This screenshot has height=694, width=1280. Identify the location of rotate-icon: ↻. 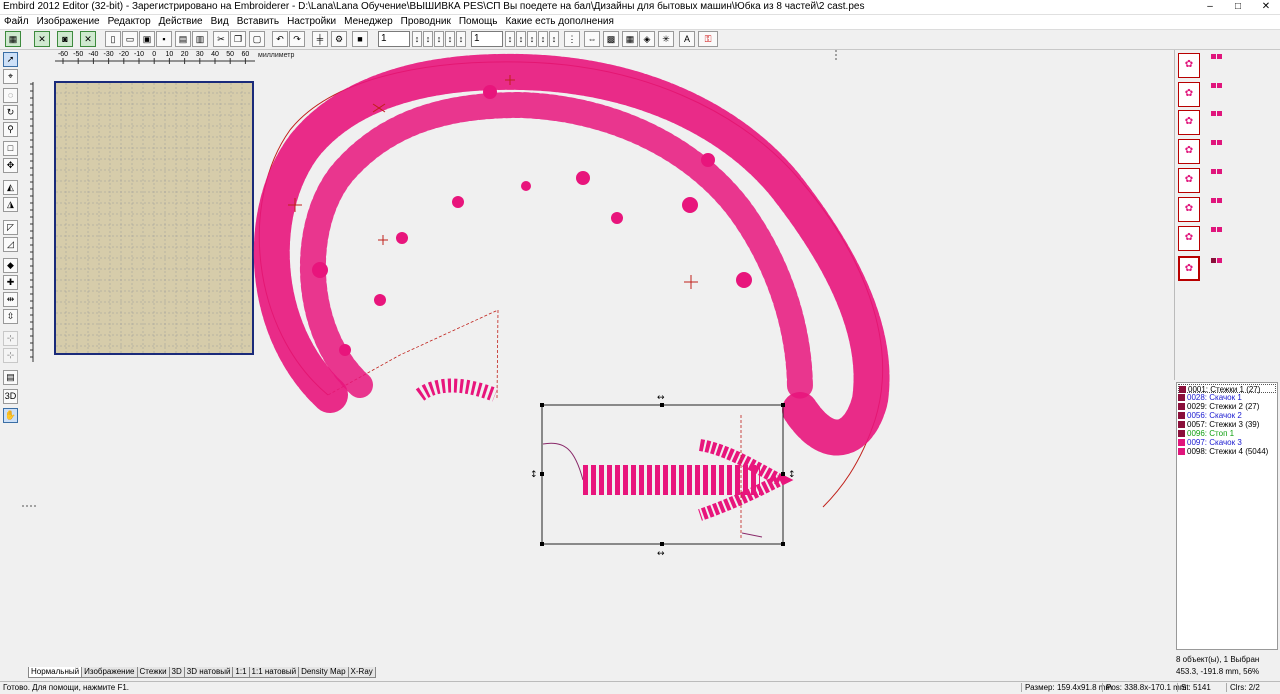
(10, 112).